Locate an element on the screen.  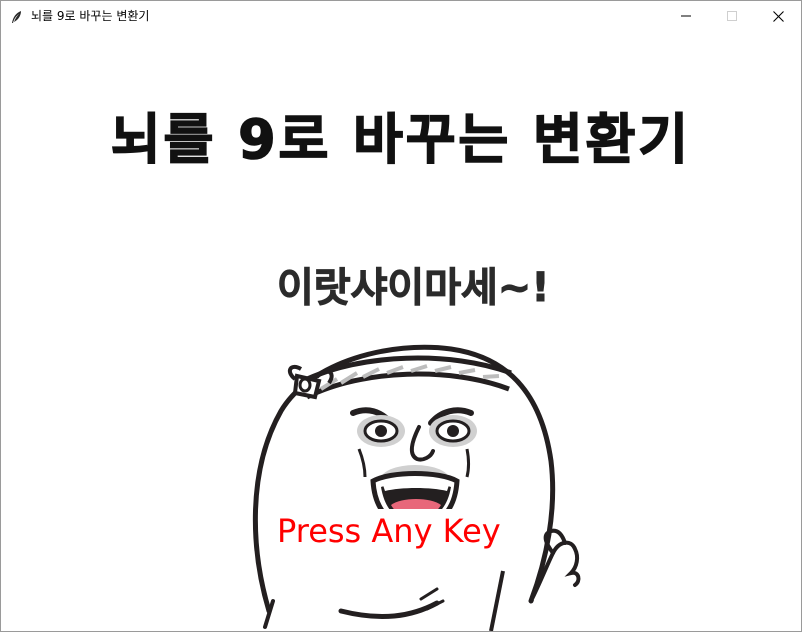
close-icon is located at coordinates (778, 16).